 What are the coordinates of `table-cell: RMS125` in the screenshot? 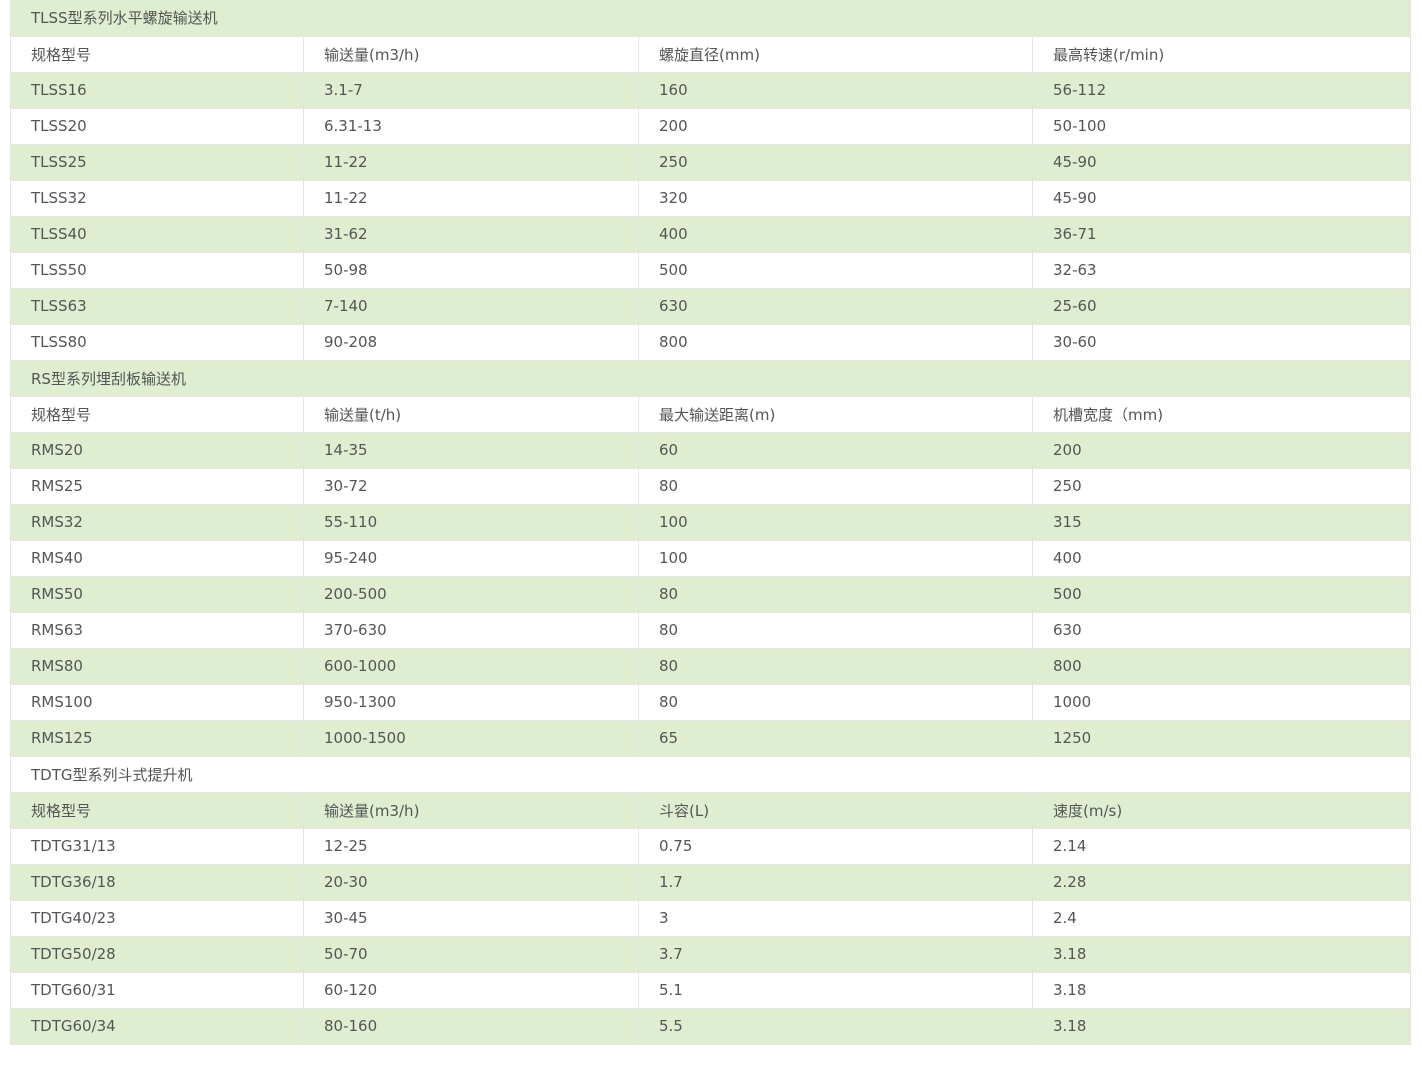 It's located at (157, 738).